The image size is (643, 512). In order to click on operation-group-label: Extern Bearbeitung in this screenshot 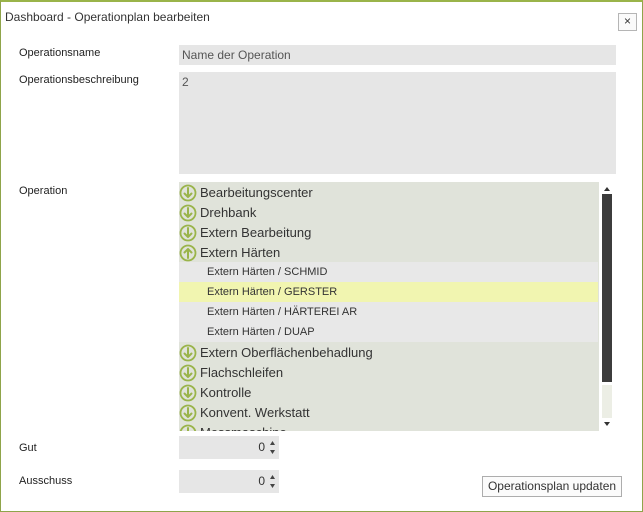, I will do `click(256, 232)`.